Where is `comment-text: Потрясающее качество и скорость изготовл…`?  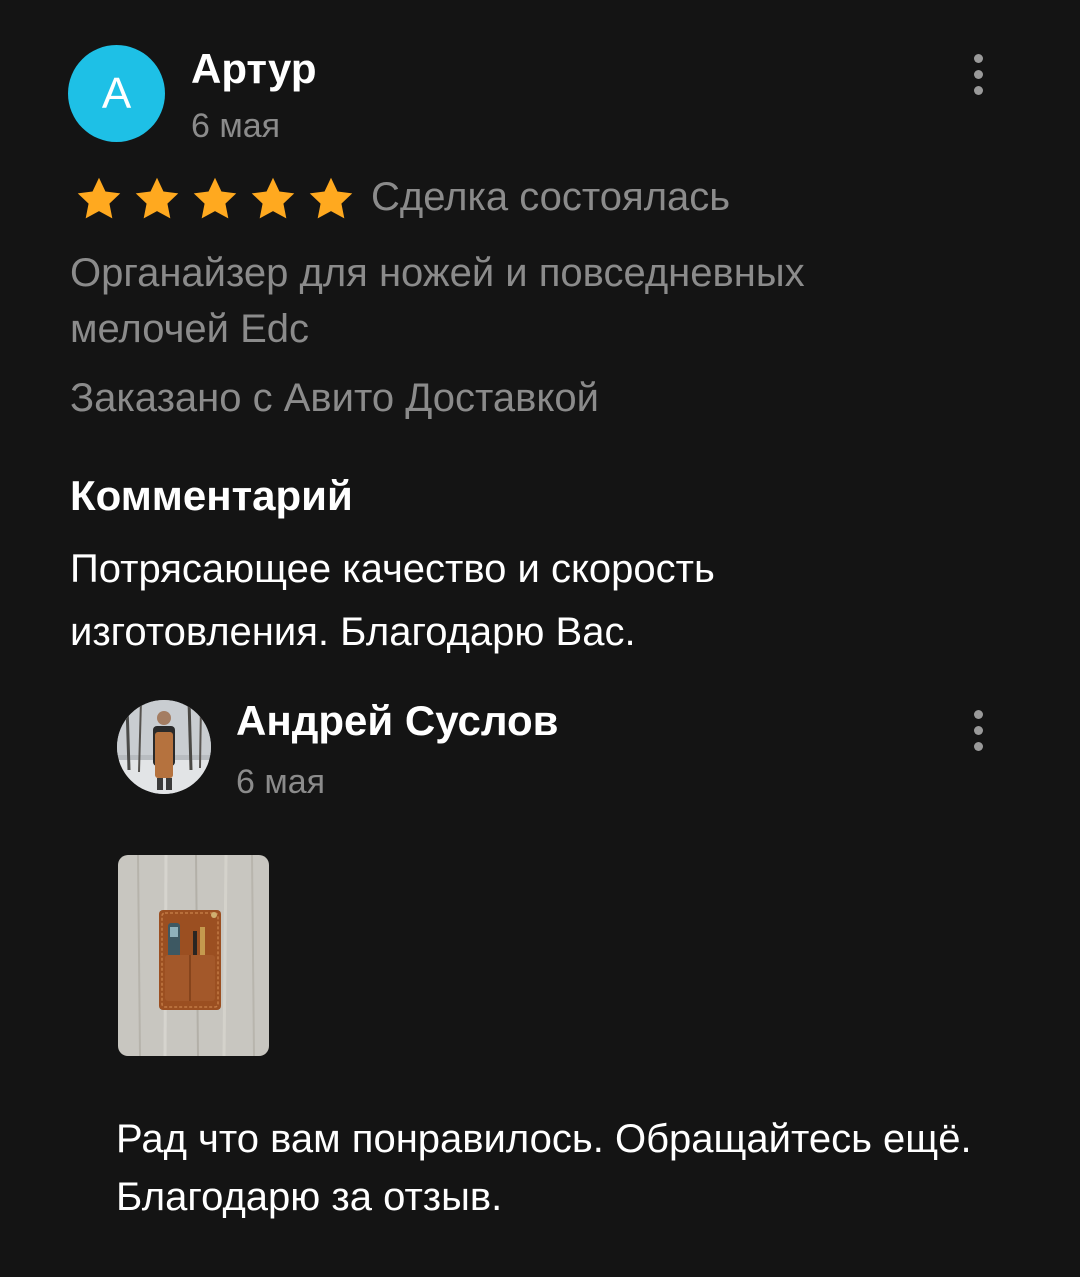 comment-text: Потрясающее качество и скорость изготовл… is located at coordinates (392, 600).